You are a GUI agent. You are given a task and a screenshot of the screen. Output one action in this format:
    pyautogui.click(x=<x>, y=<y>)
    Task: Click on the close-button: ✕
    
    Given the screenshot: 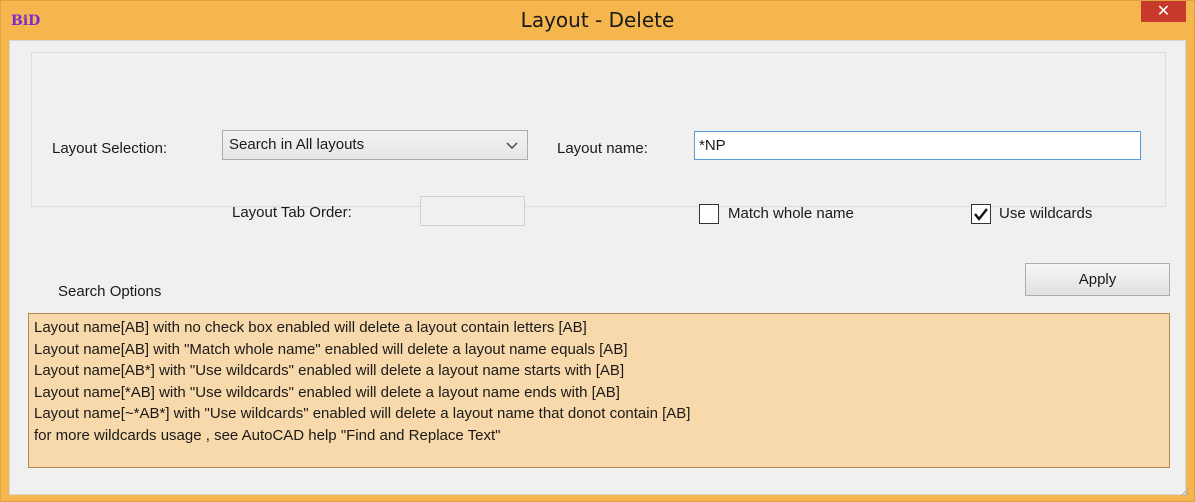 What is the action you would take?
    pyautogui.click(x=1163, y=11)
    